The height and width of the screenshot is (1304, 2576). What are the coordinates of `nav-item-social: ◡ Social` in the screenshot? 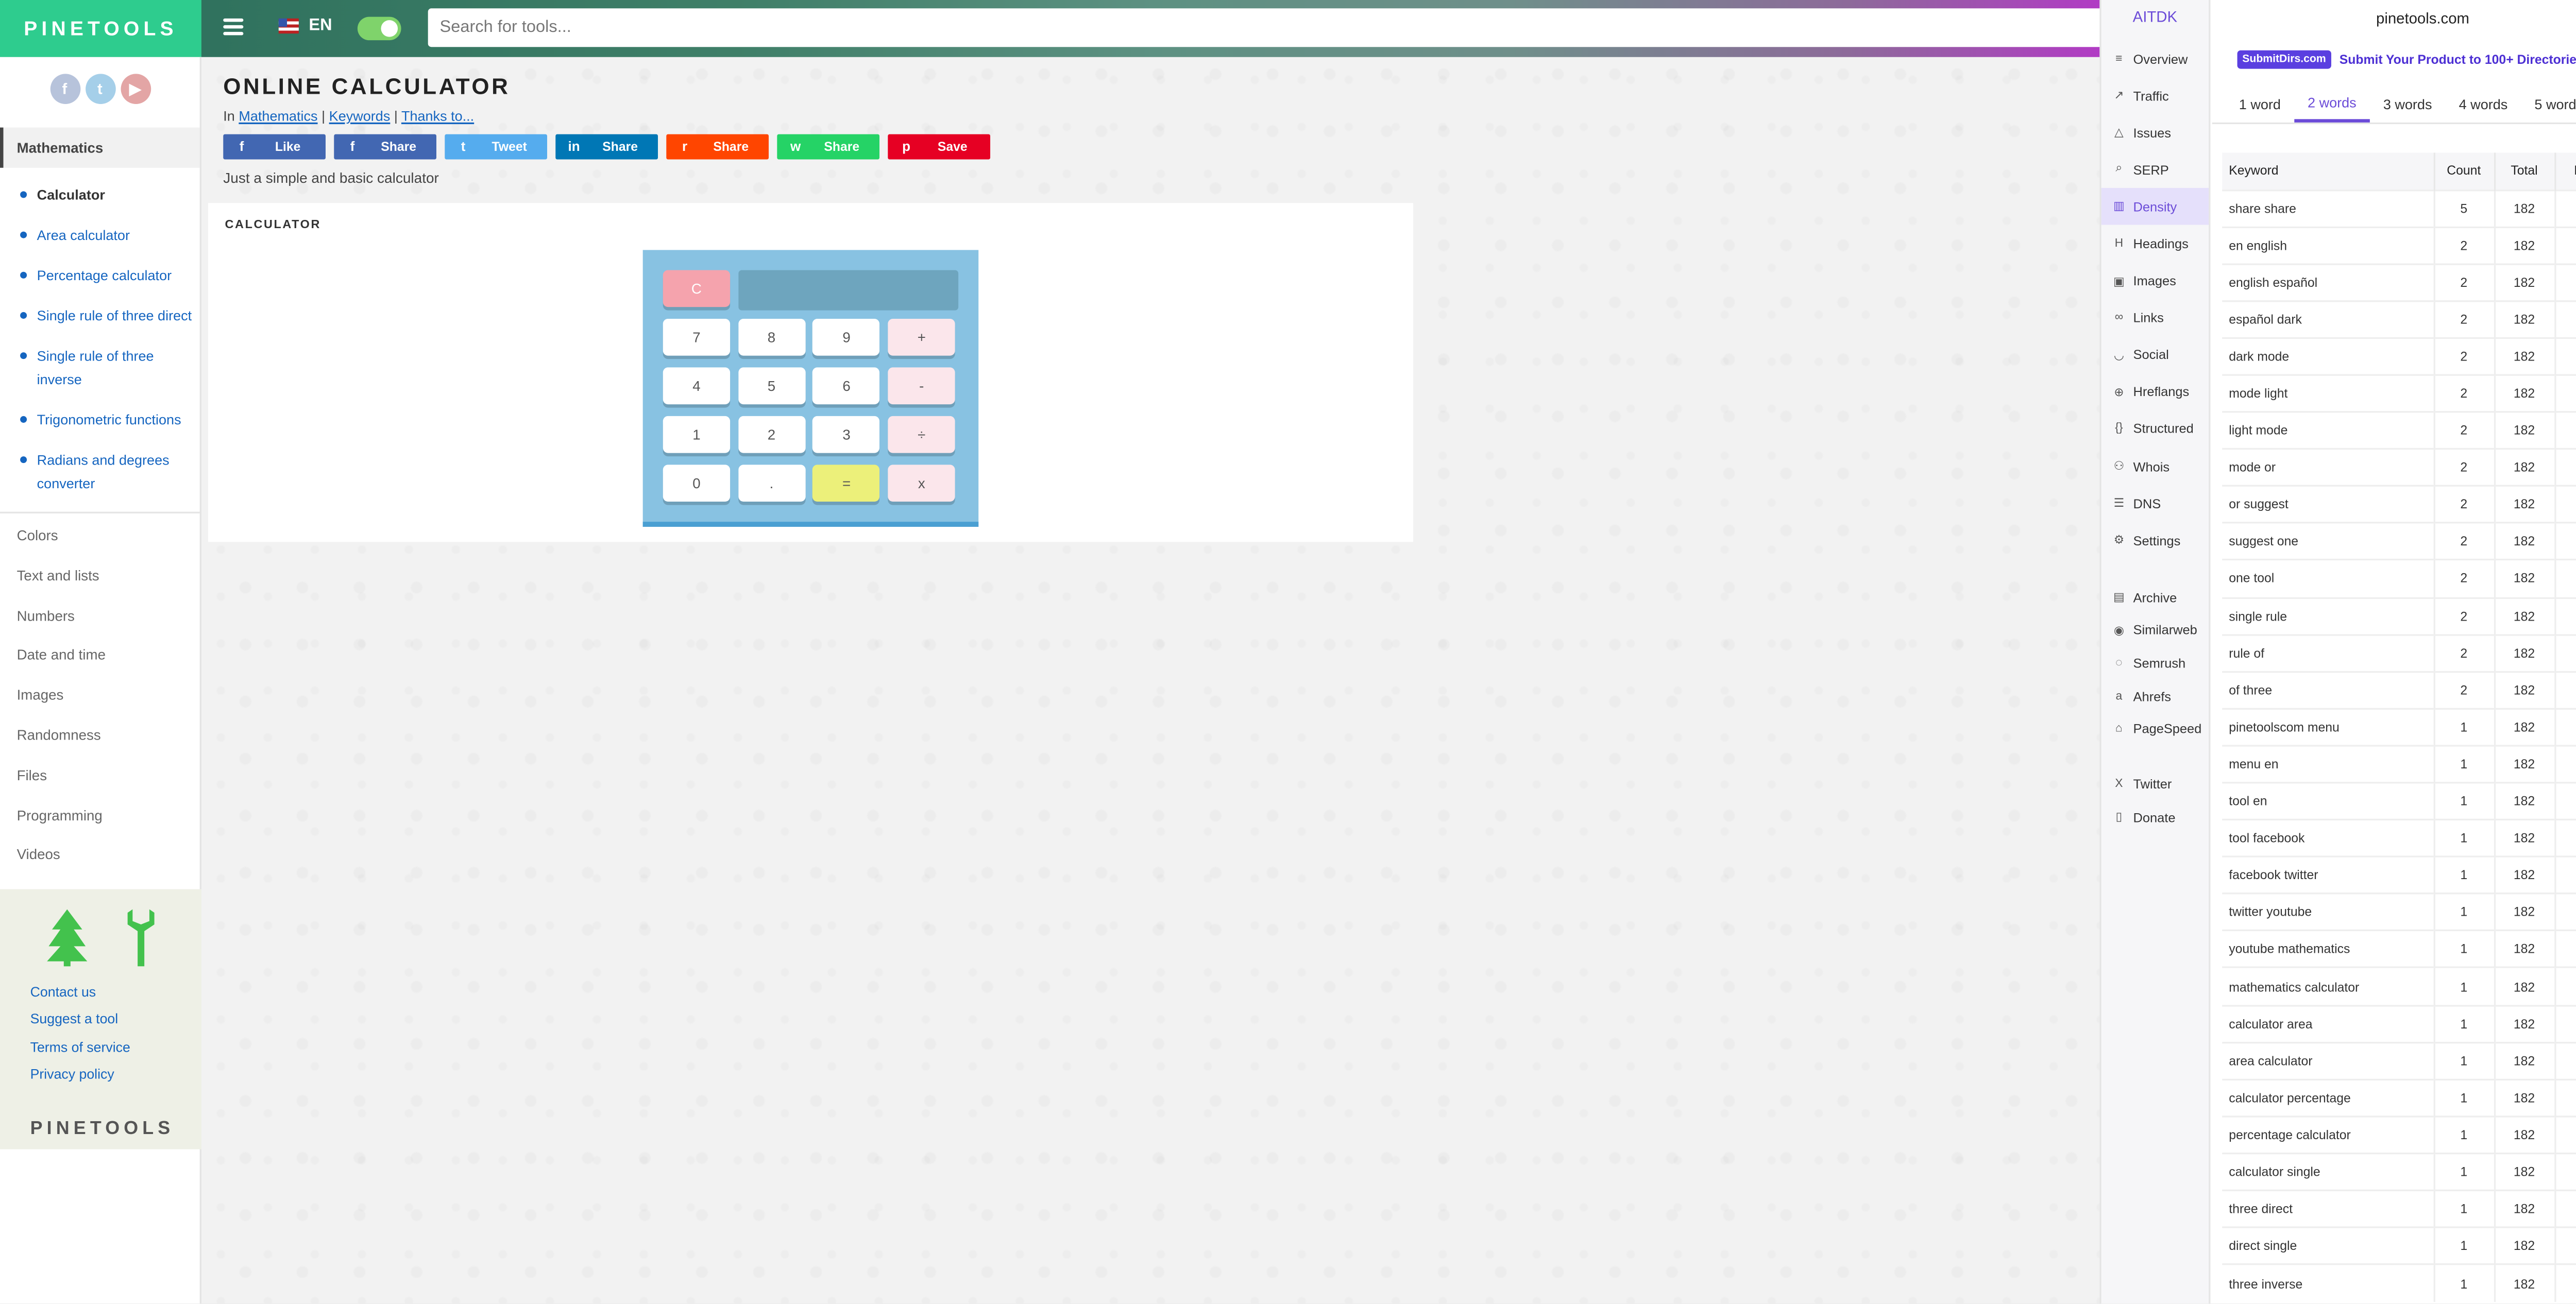 It's located at (2155, 355).